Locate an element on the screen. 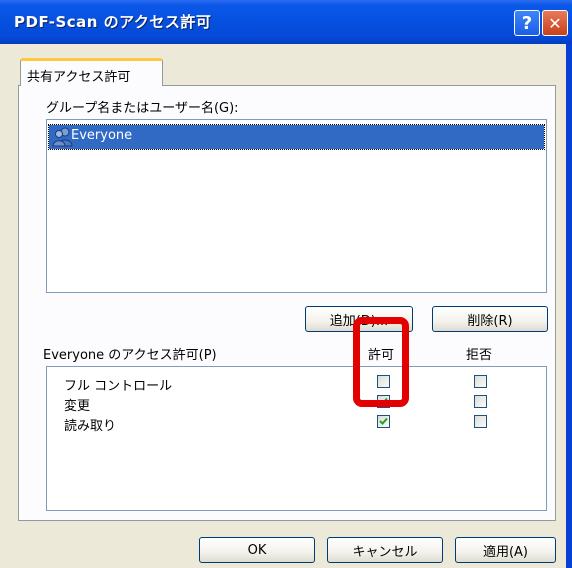 The height and width of the screenshot is (568, 572). close-button: ✕ is located at coordinates (555, 23).